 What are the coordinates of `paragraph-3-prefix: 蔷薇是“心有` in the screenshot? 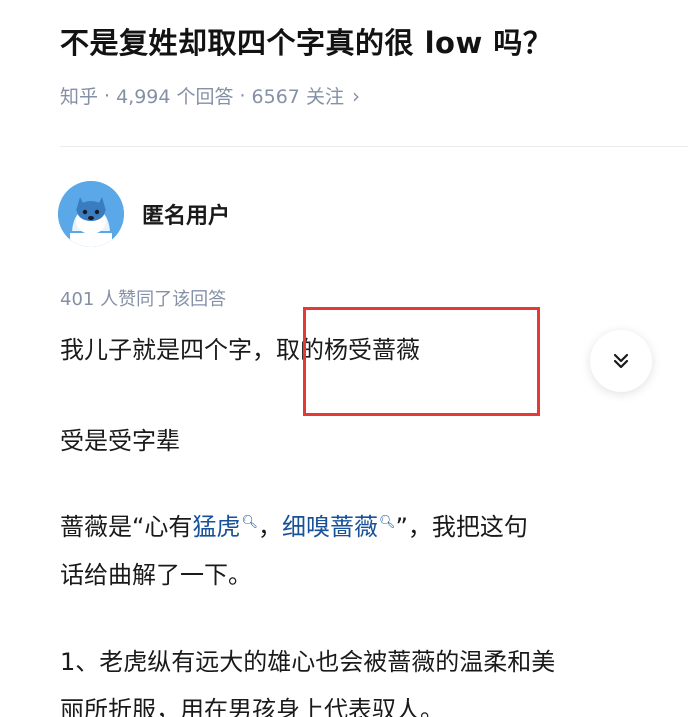 It's located at (126, 527).